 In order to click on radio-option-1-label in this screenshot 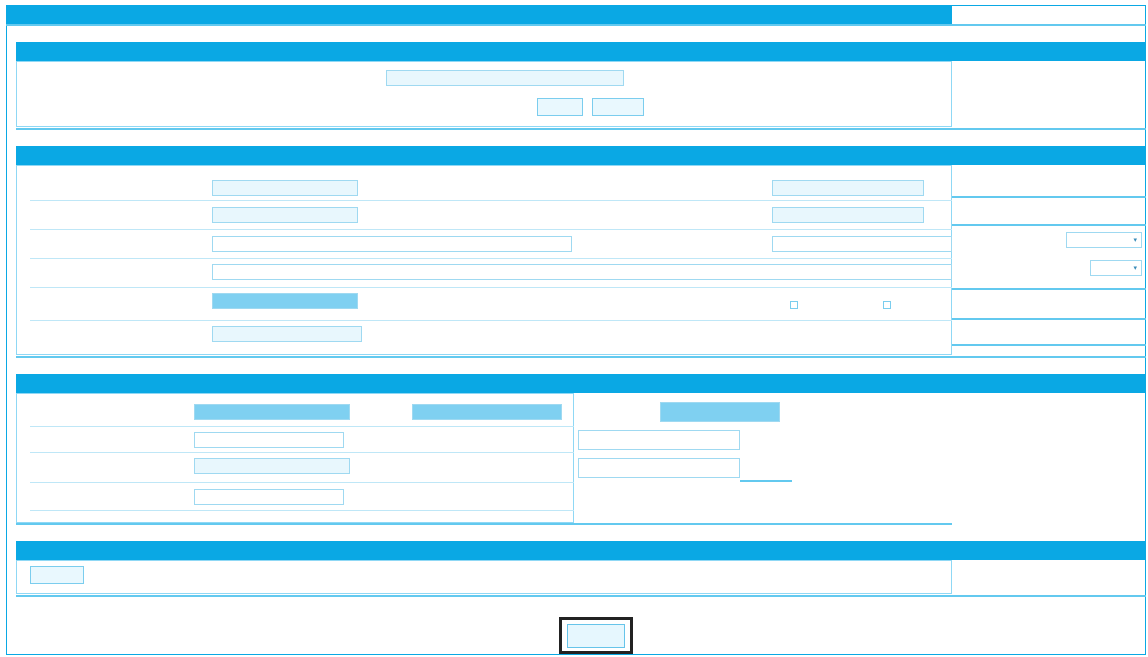, I will do `click(835, 305)`.